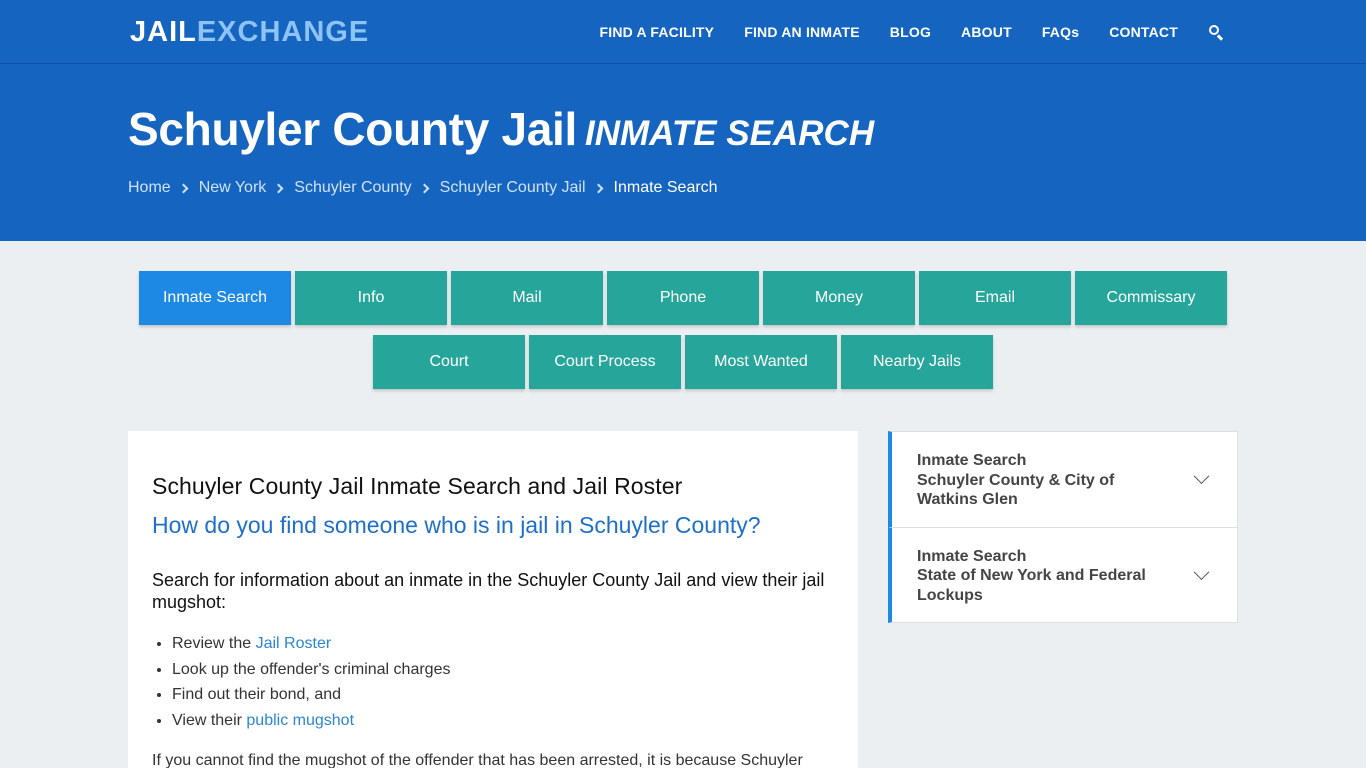 This screenshot has height=768, width=1366. What do you see at coordinates (300, 720) in the screenshot?
I see `public-mugshot-link: public mugshot` at bounding box center [300, 720].